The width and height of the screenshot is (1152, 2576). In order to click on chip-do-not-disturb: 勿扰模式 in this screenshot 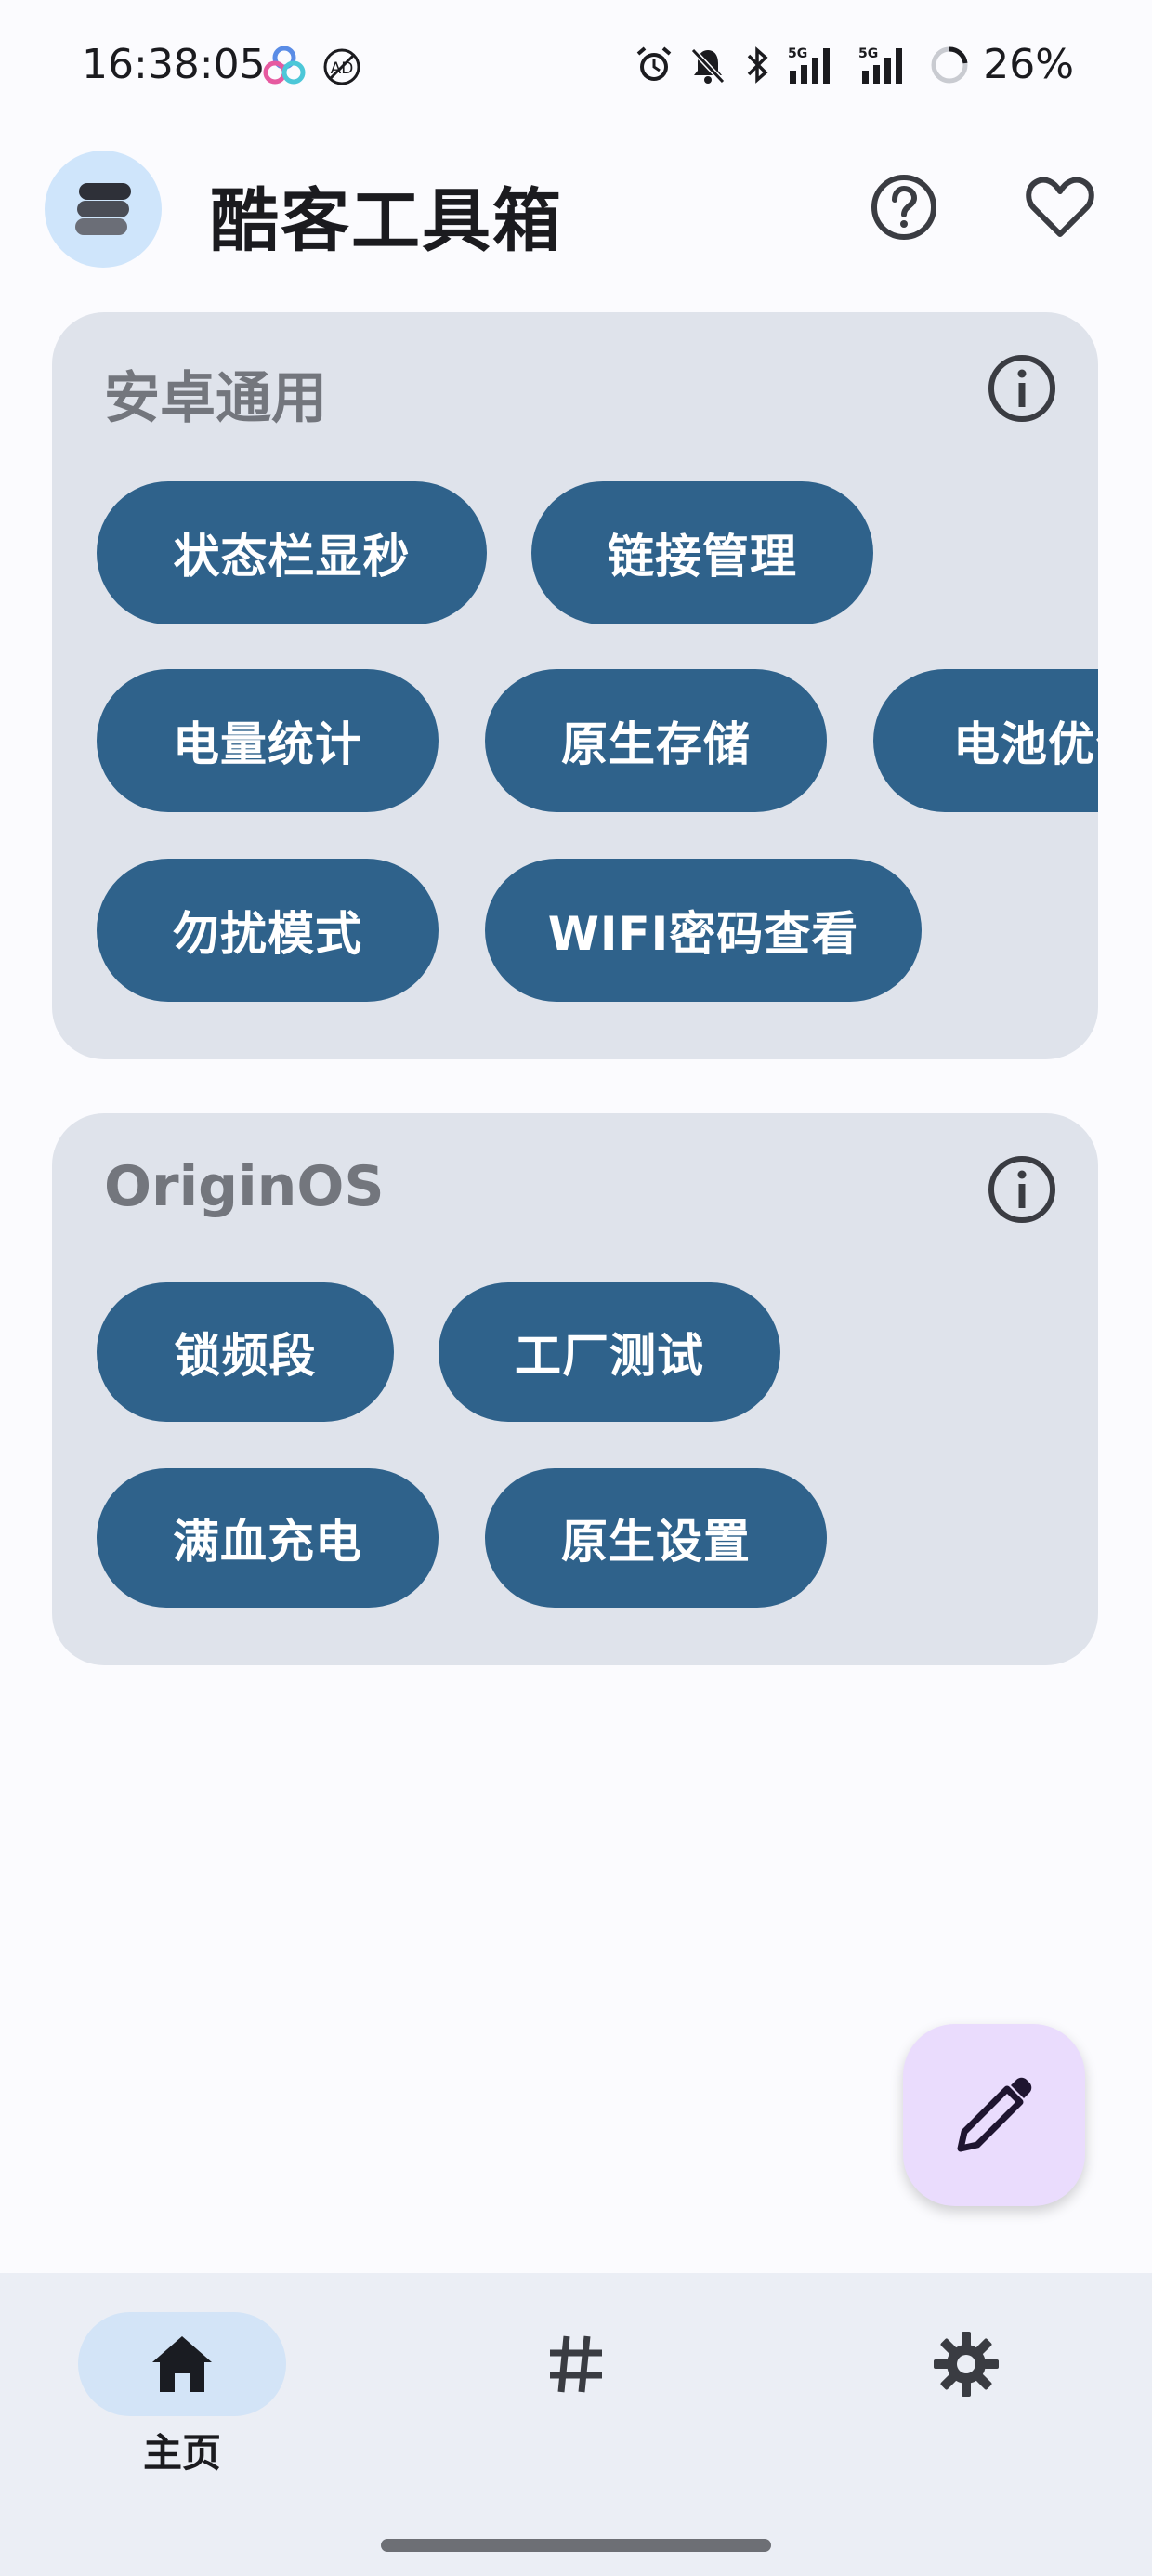, I will do `click(268, 930)`.